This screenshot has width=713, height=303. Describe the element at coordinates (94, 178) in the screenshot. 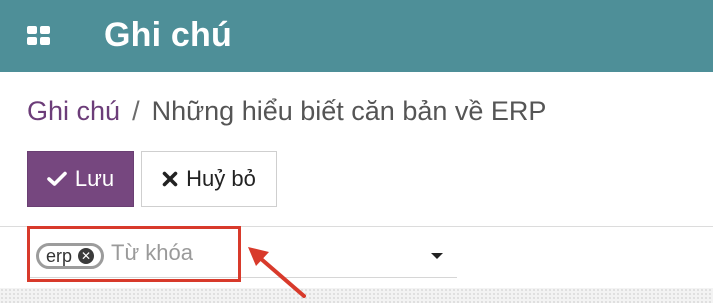

I see `save-button-label: Lưu` at that location.